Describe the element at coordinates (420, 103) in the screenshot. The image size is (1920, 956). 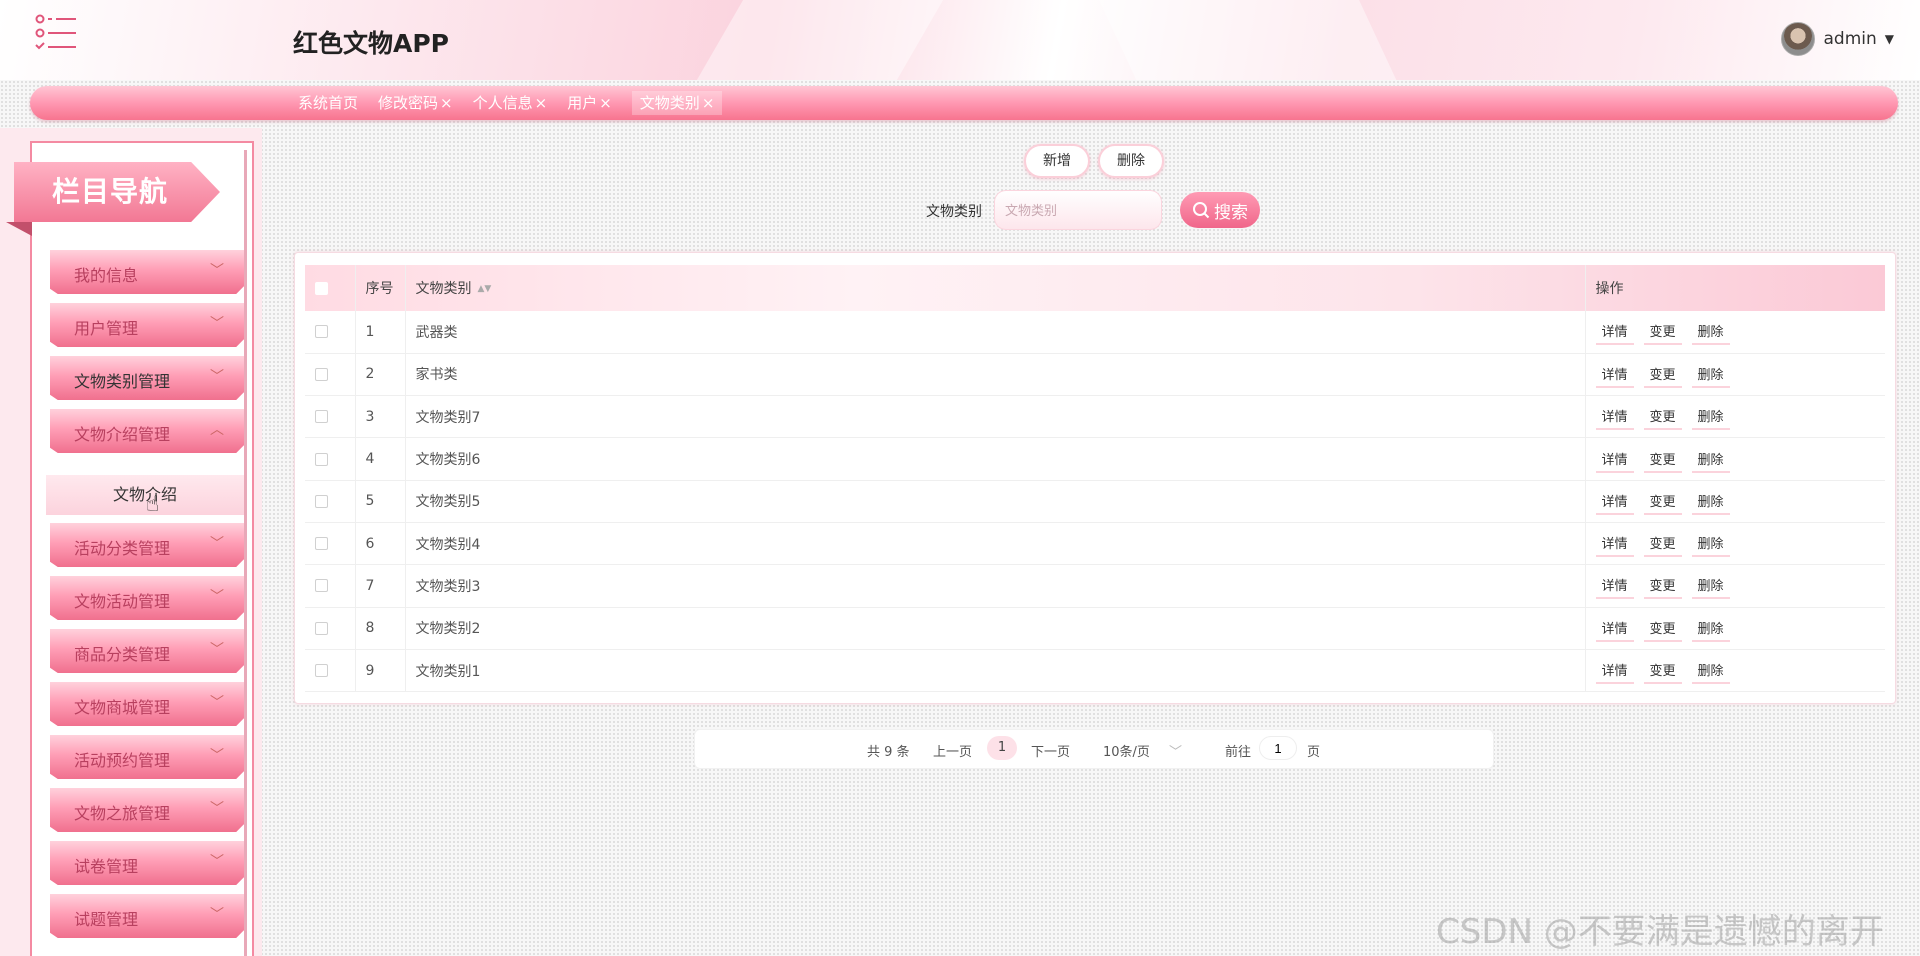
I see `tab-change-password: 修改密码 ×` at that location.